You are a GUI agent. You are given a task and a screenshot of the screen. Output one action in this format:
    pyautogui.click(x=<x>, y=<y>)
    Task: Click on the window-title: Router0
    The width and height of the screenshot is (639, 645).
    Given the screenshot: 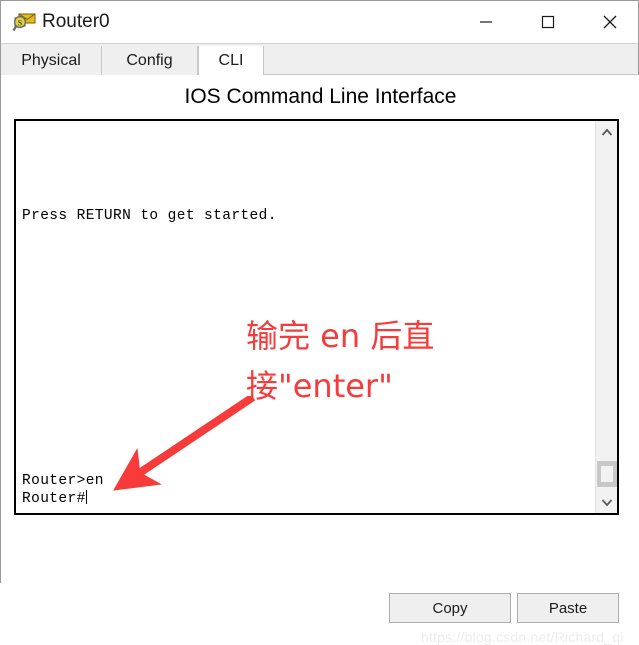 What is the action you would take?
    pyautogui.click(x=76, y=21)
    